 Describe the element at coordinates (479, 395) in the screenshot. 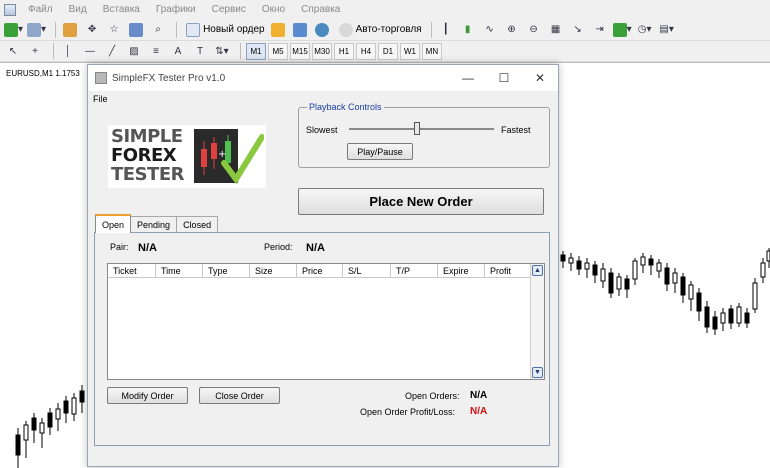

I see `open-orders-value: N/A` at that location.